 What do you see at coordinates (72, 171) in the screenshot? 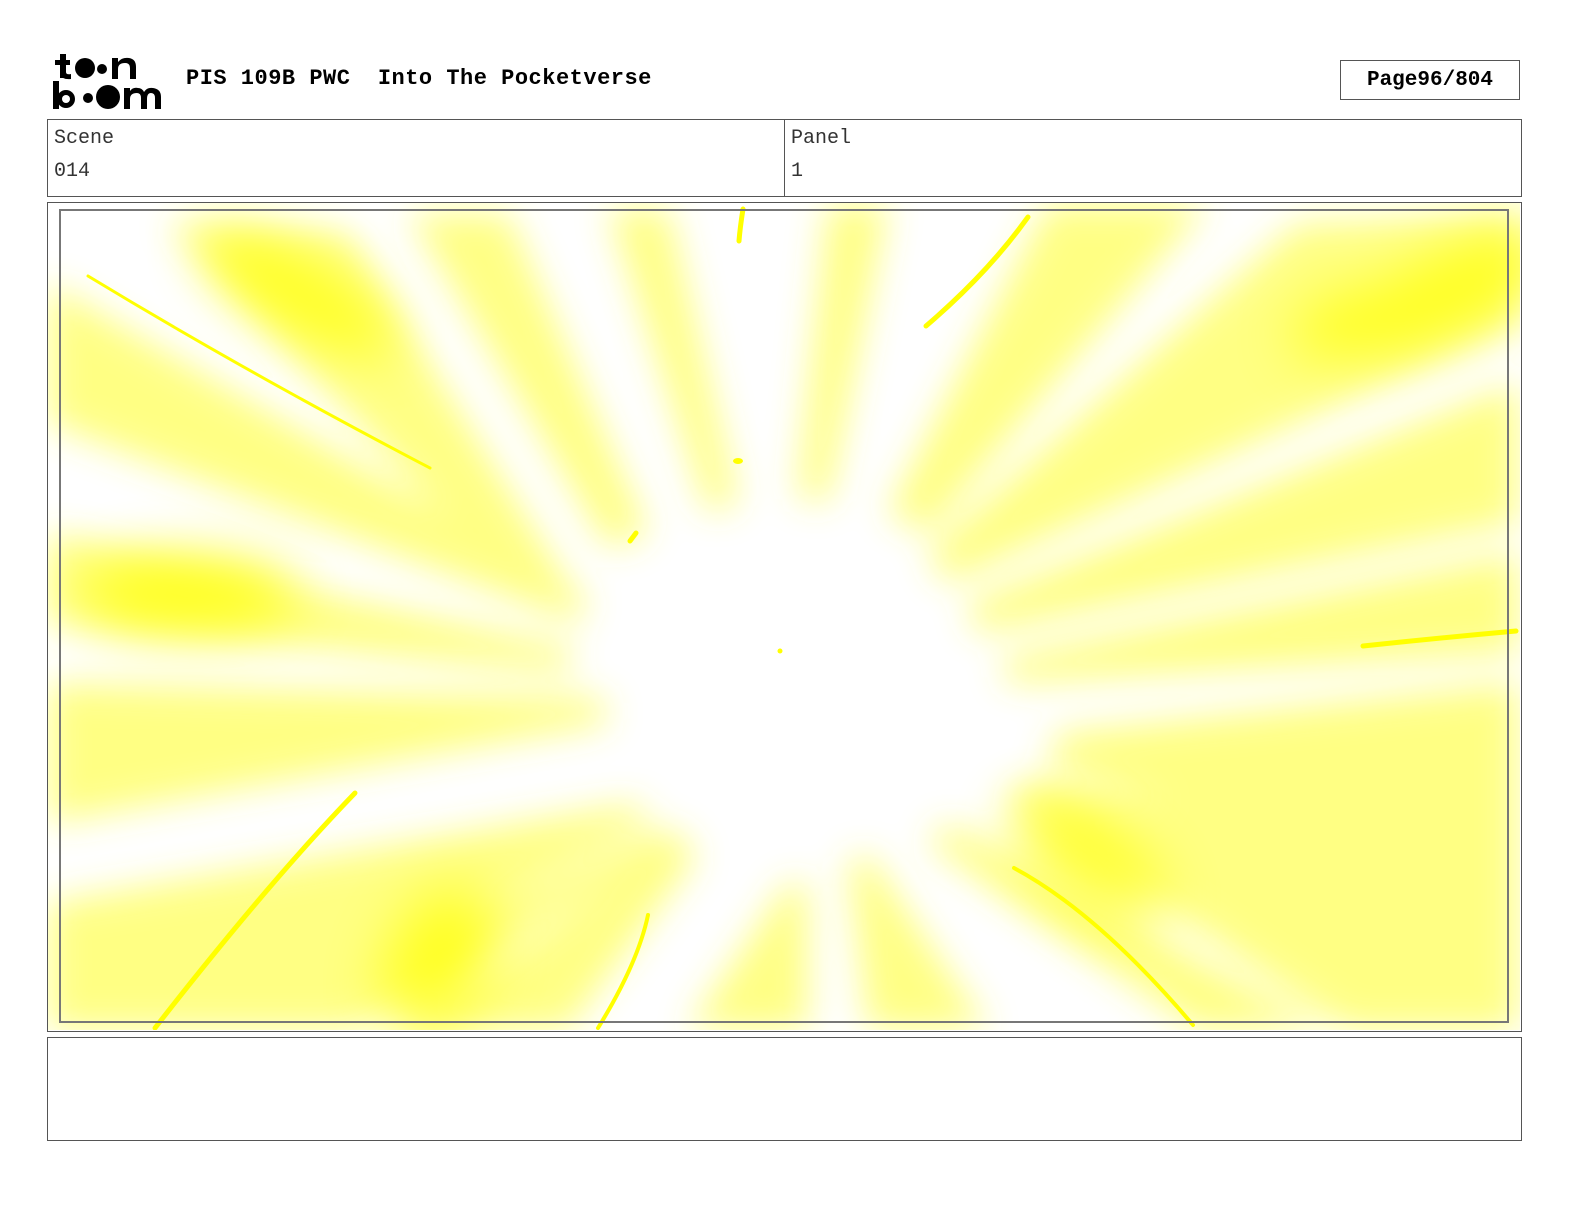
I see `scene-value: 014` at bounding box center [72, 171].